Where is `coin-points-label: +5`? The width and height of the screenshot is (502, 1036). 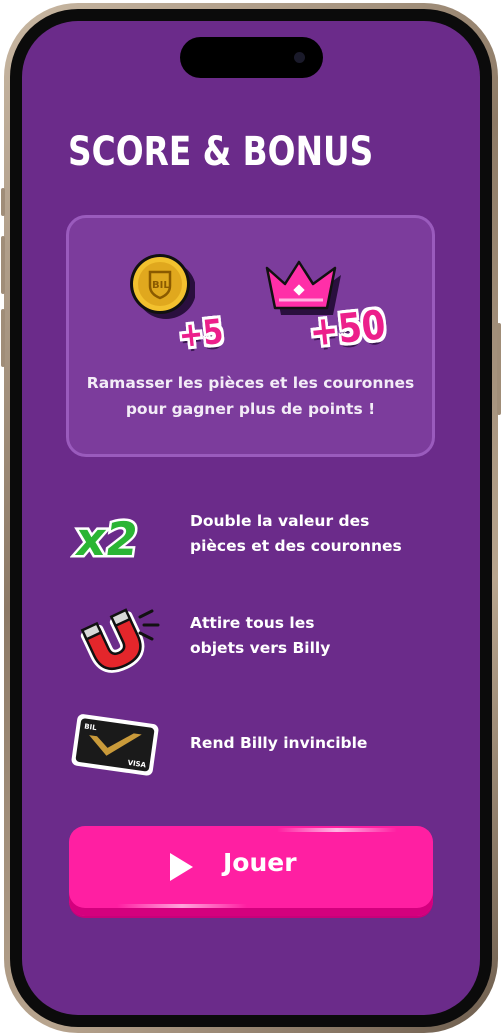
coin-points-label: +5 is located at coordinates (201, 334).